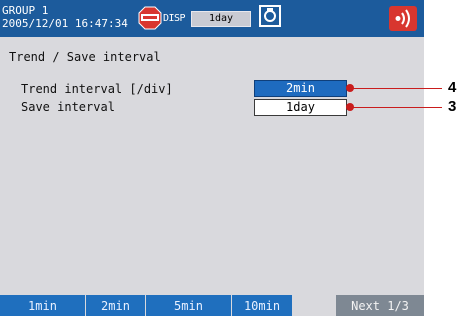 The height and width of the screenshot is (316, 461). Describe the element at coordinates (270, 16) in the screenshot. I see `save-icon` at that location.